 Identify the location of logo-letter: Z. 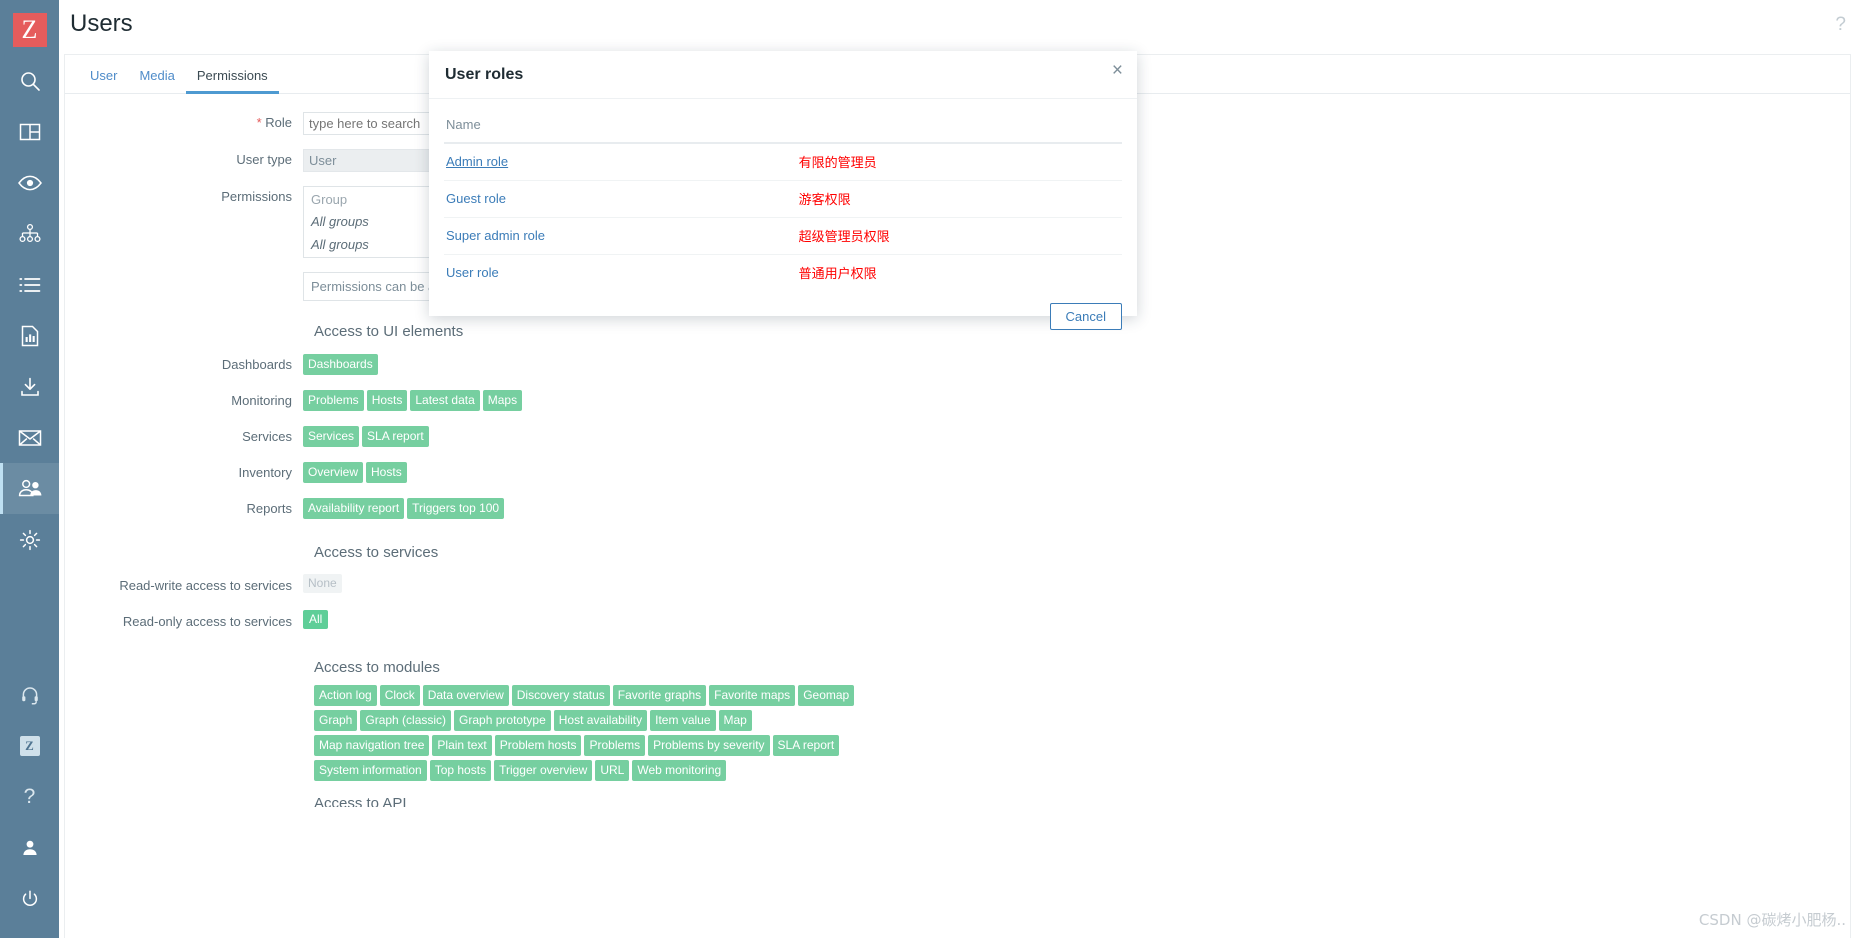
(29, 29).